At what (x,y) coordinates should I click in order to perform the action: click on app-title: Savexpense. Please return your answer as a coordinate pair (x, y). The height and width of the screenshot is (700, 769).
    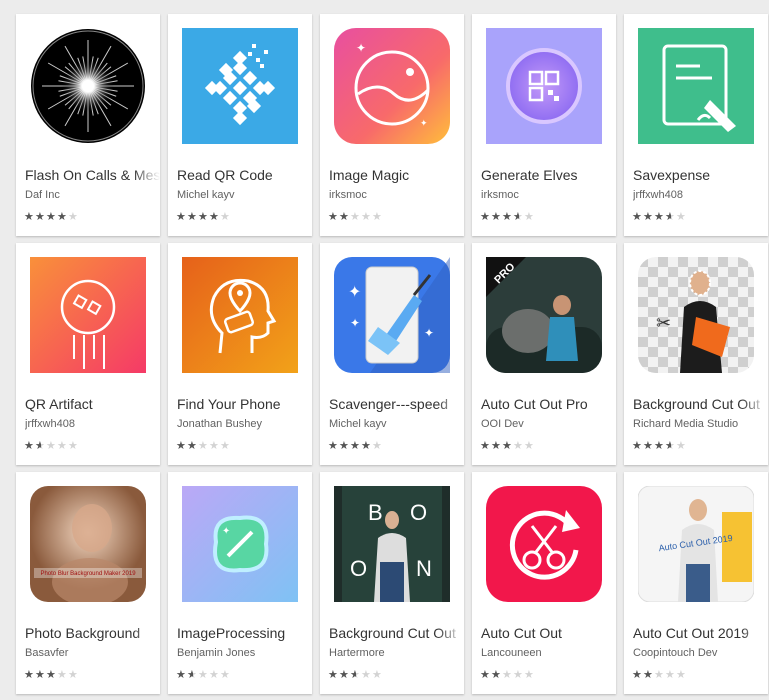
    Looking at the image, I should click on (700, 175).